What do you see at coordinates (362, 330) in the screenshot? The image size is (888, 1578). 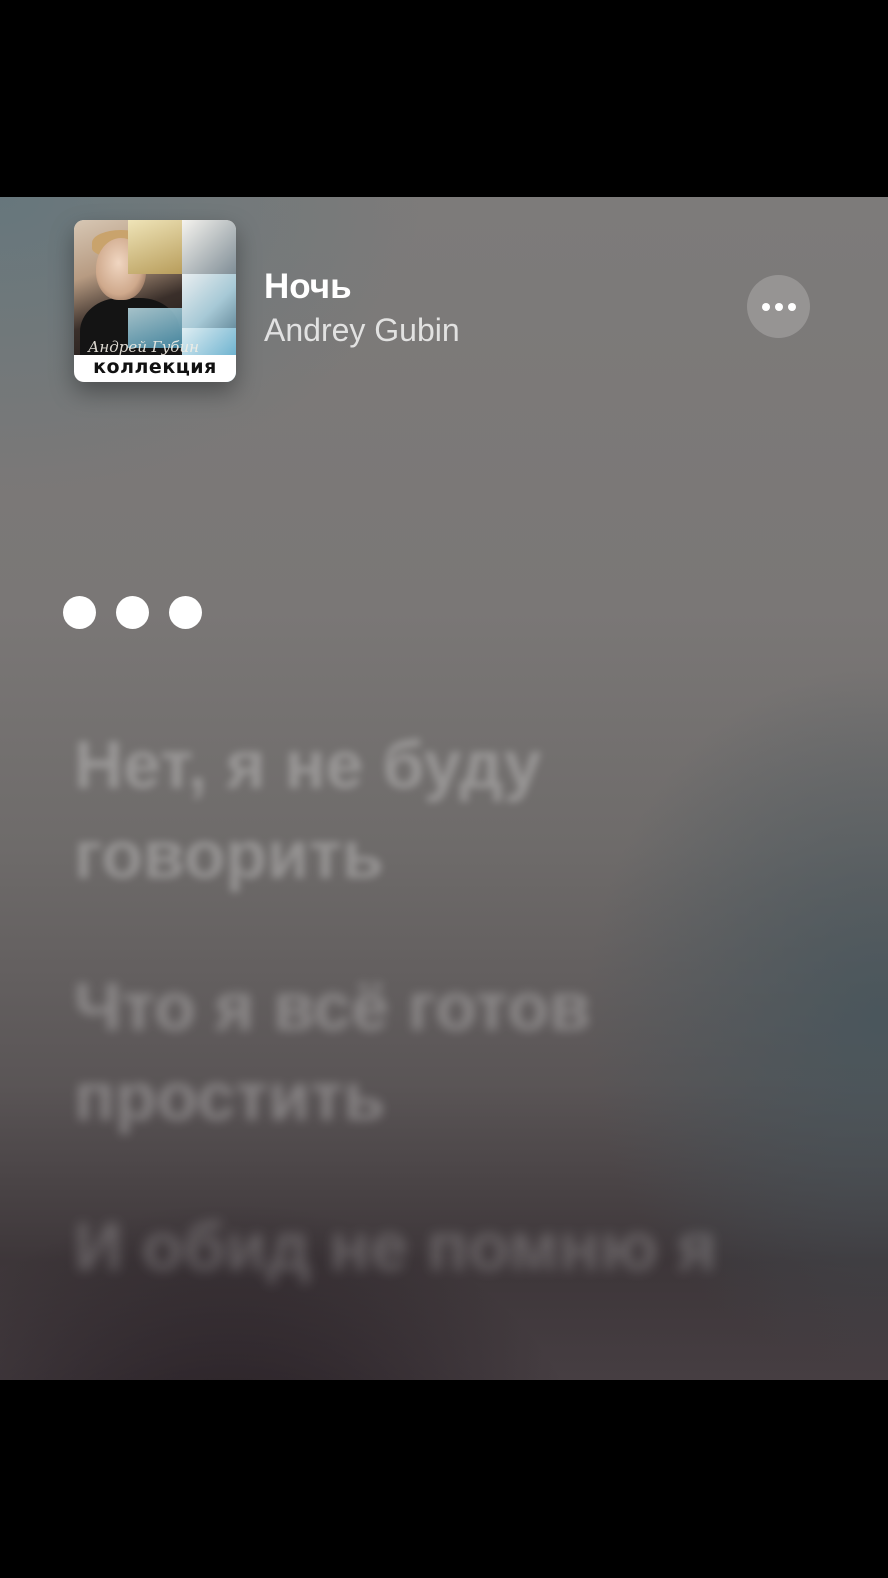 I see `song-artist: Andrey Gubin` at bounding box center [362, 330].